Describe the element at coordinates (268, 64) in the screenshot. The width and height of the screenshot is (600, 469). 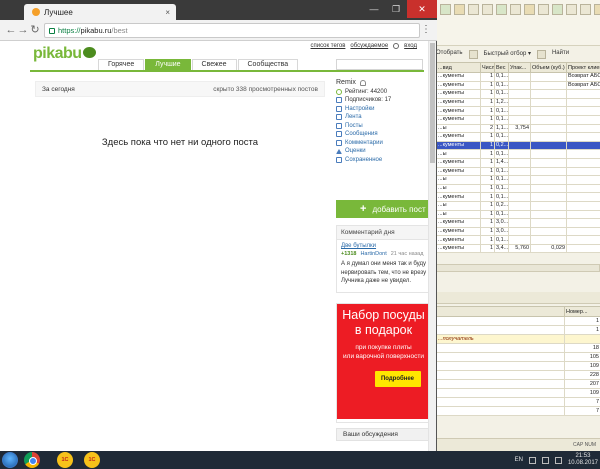
I see `tab-communities: Сообщества` at that location.